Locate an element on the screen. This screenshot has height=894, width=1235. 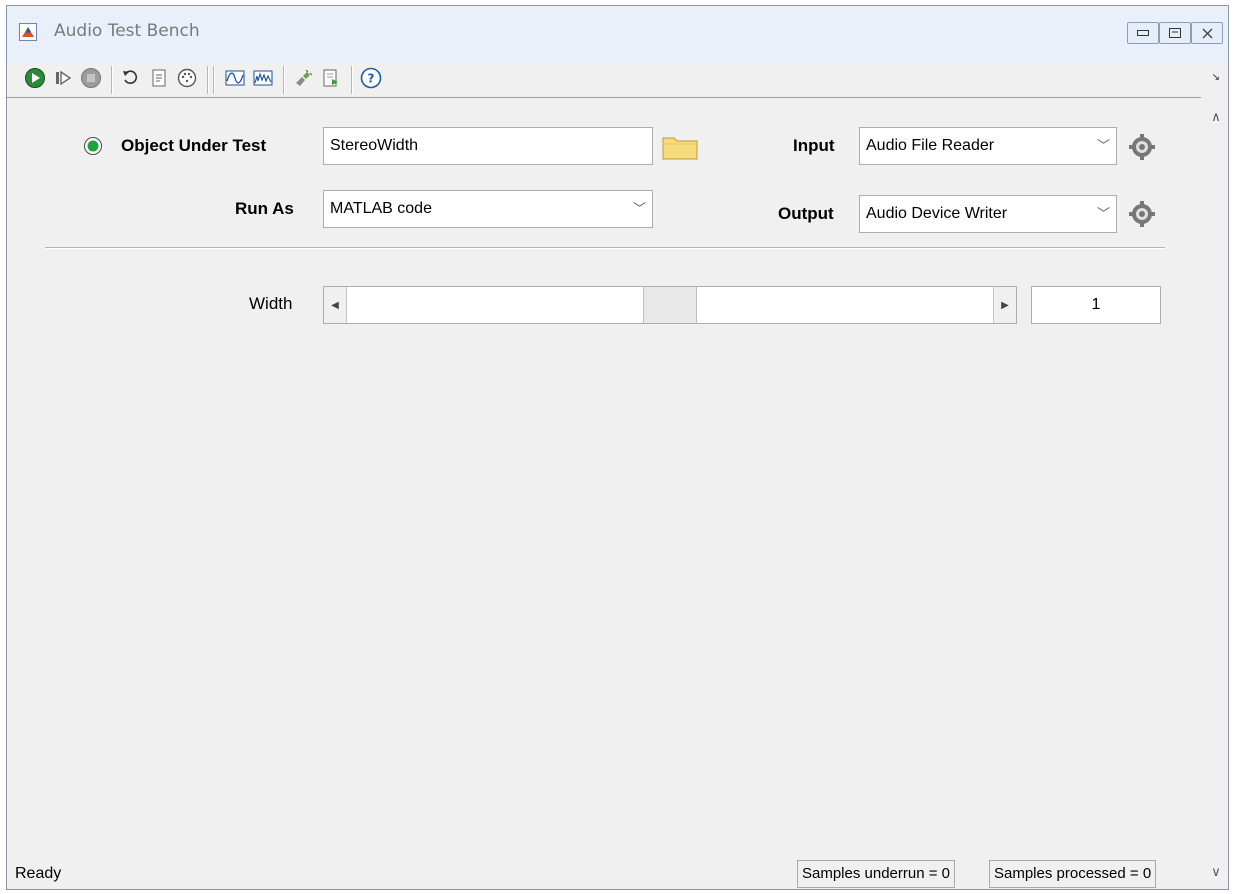
run-as-label: Run As is located at coordinates (264, 208).